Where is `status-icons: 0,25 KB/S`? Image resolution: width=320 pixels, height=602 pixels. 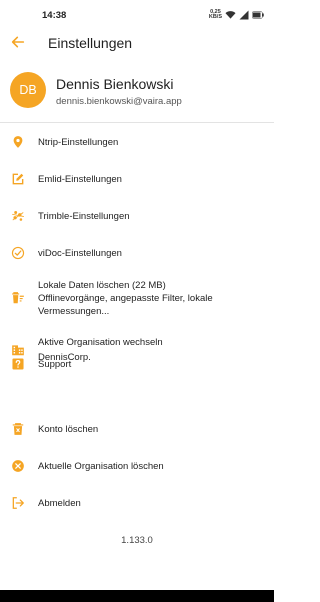 status-icons: 0,25 KB/S is located at coordinates (236, 15).